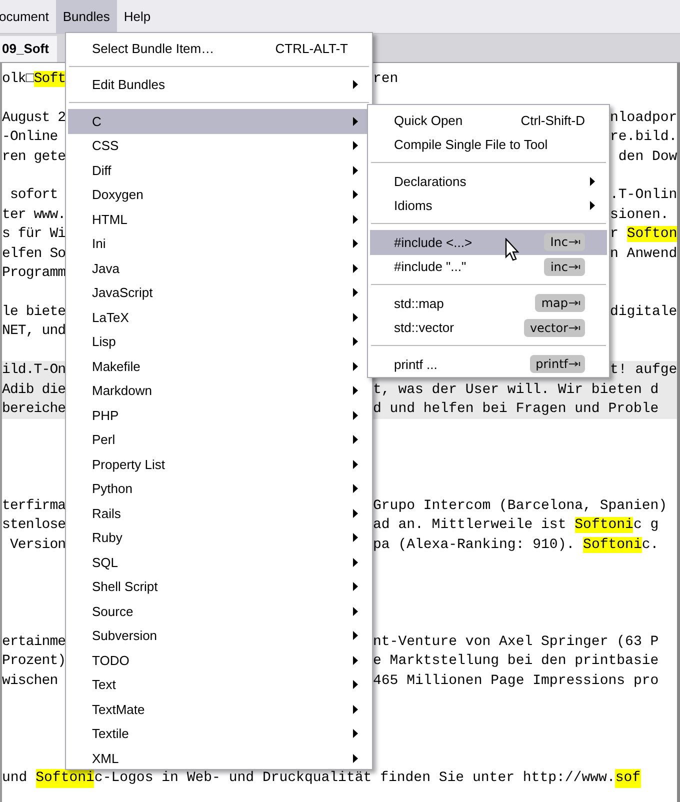 This screenshot has height=802, width=680. I want to click on menu-item: Ruby, so click(219, 538).